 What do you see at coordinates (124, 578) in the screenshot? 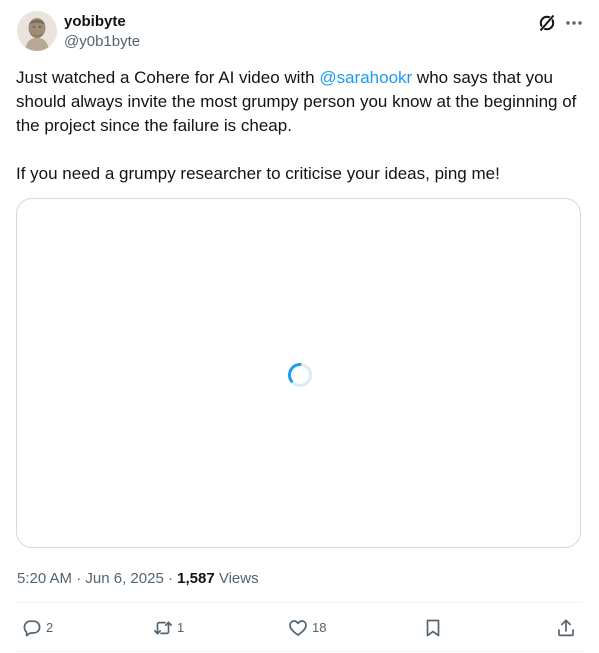
I see `tweet-date: Jun 6, 2025` at bounding box center [124, 578].